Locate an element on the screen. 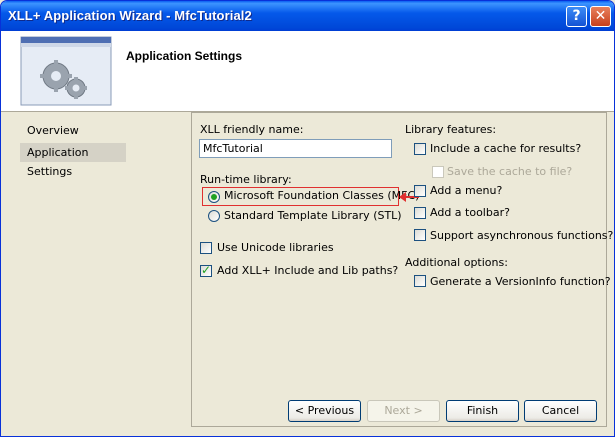 The height and width of the screenshot is (437, 615). library-features-label: Library features: is located at coordinates (451, 129).